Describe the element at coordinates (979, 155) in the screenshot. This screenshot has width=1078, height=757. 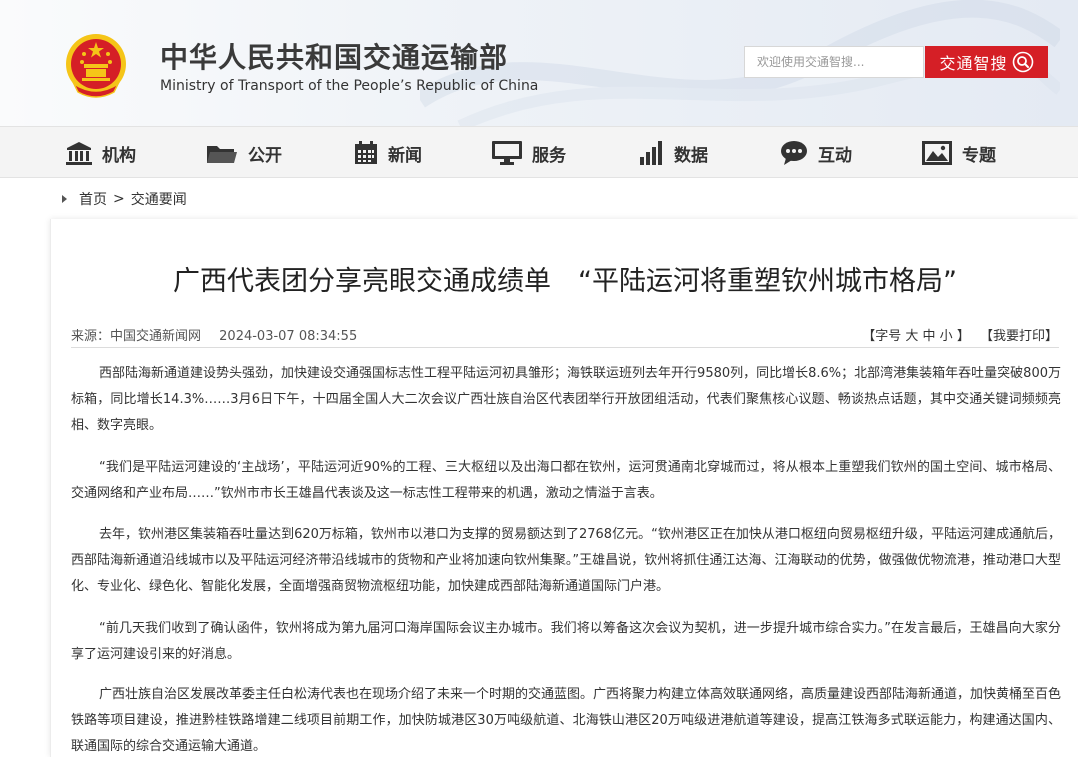
I see `nav-label: 专题` at that location.